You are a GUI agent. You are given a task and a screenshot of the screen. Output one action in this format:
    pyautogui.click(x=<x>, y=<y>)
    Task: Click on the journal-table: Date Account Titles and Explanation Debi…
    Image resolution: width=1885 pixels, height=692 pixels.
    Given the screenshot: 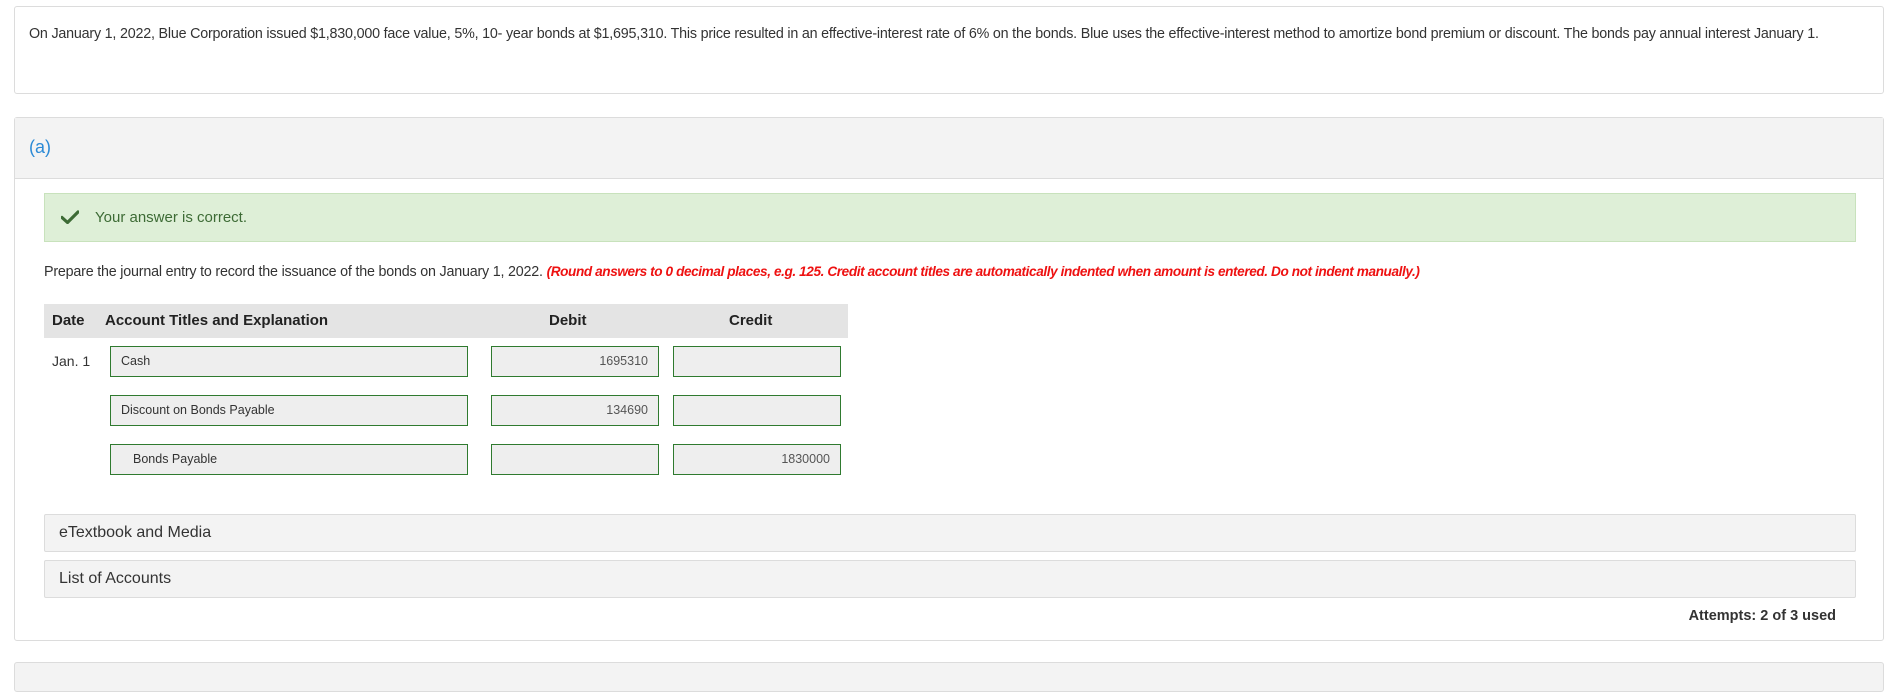 What is the action you would take?
    pyautogui.click(x=446, y=389)
    